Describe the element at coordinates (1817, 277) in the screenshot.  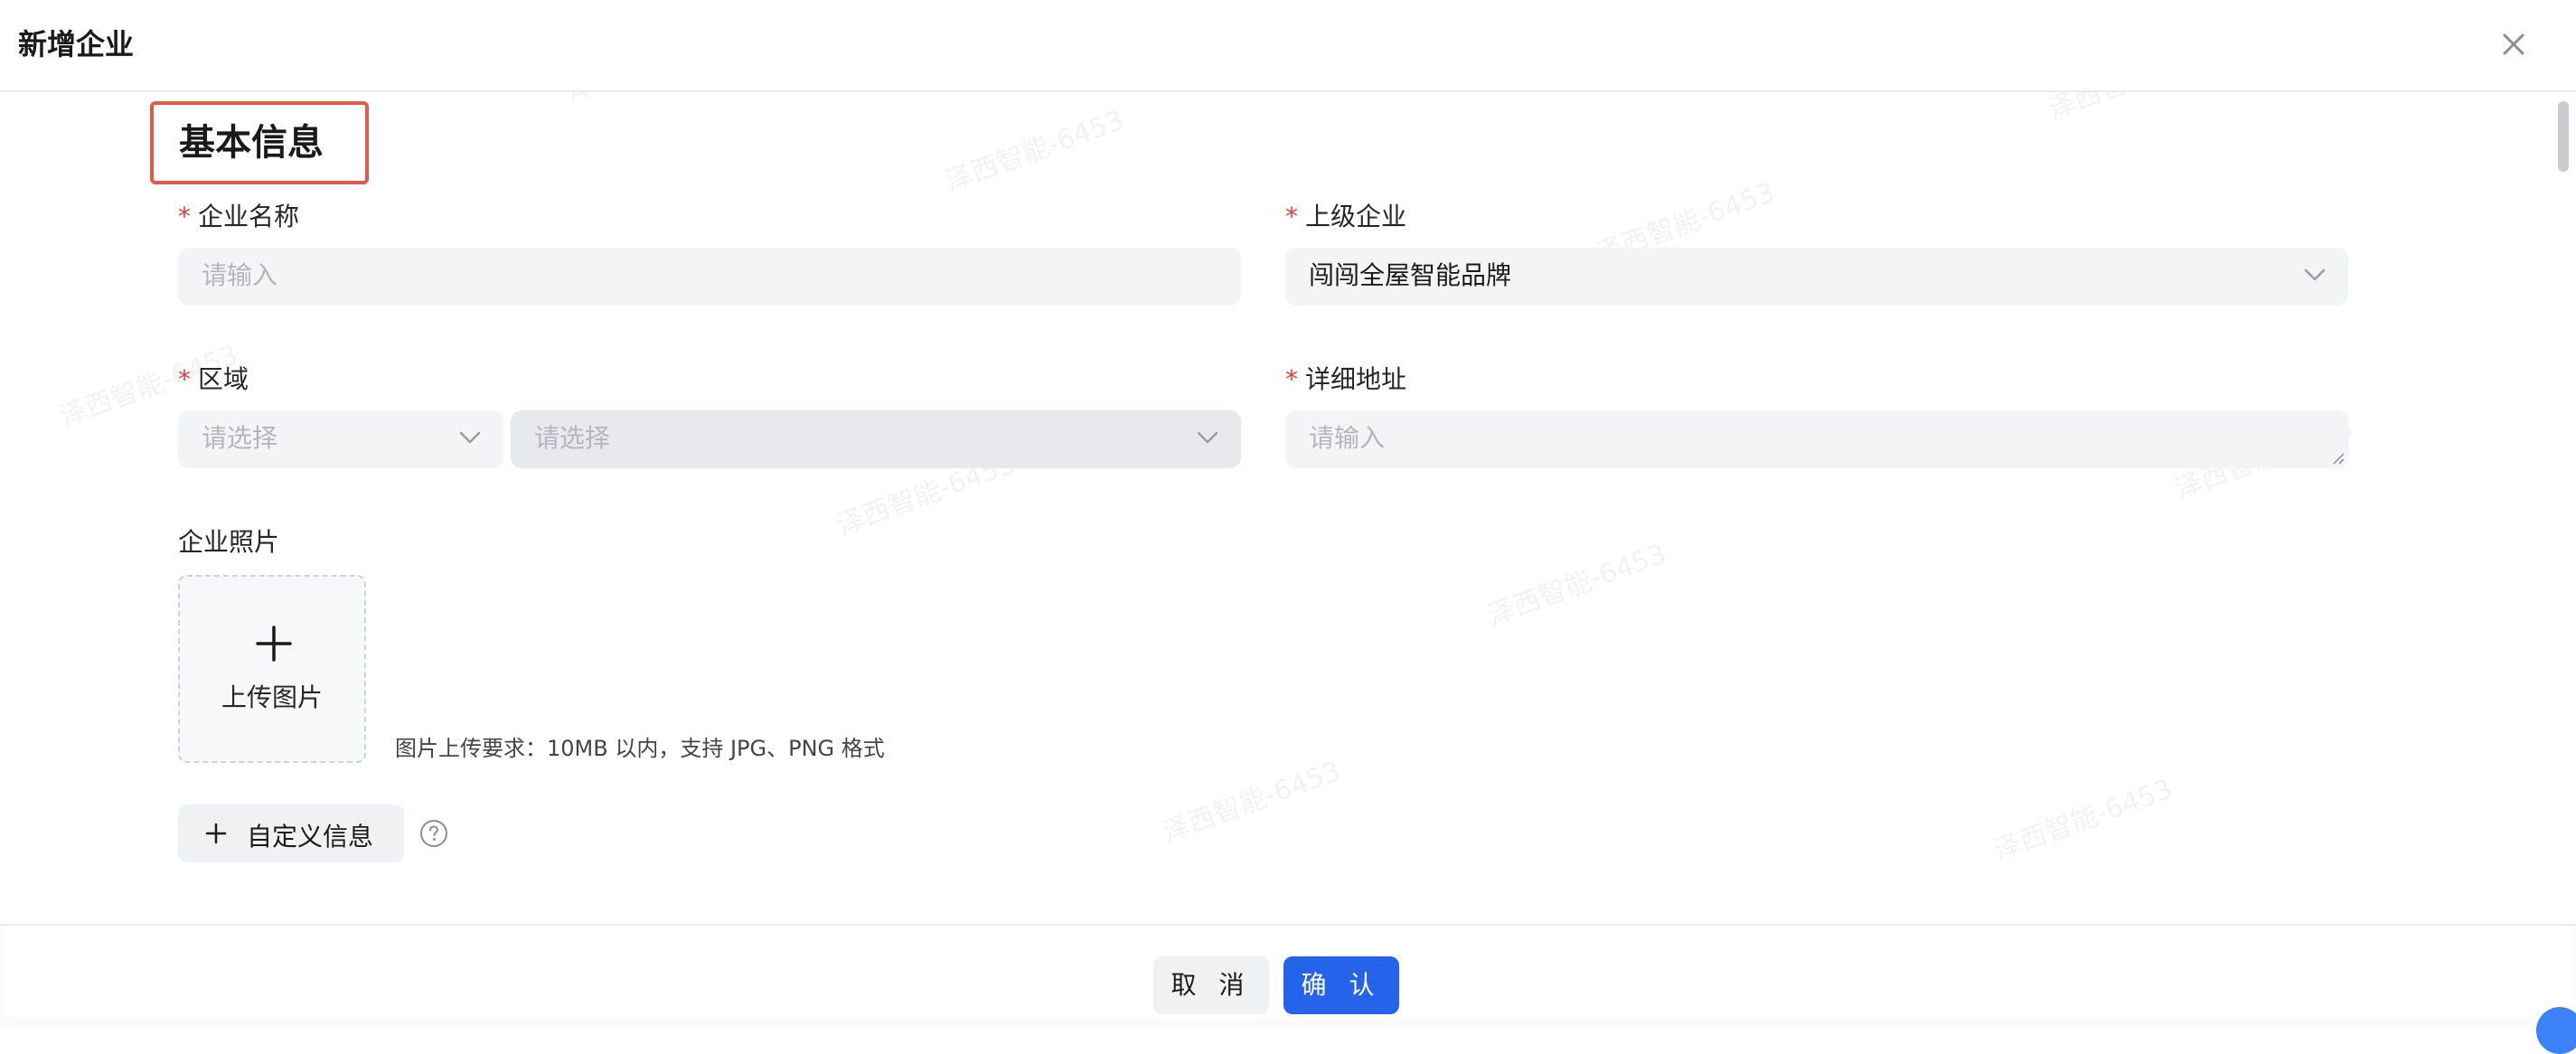
I see `parent-company-select: 闯闯全屋智能品牌` at that location.